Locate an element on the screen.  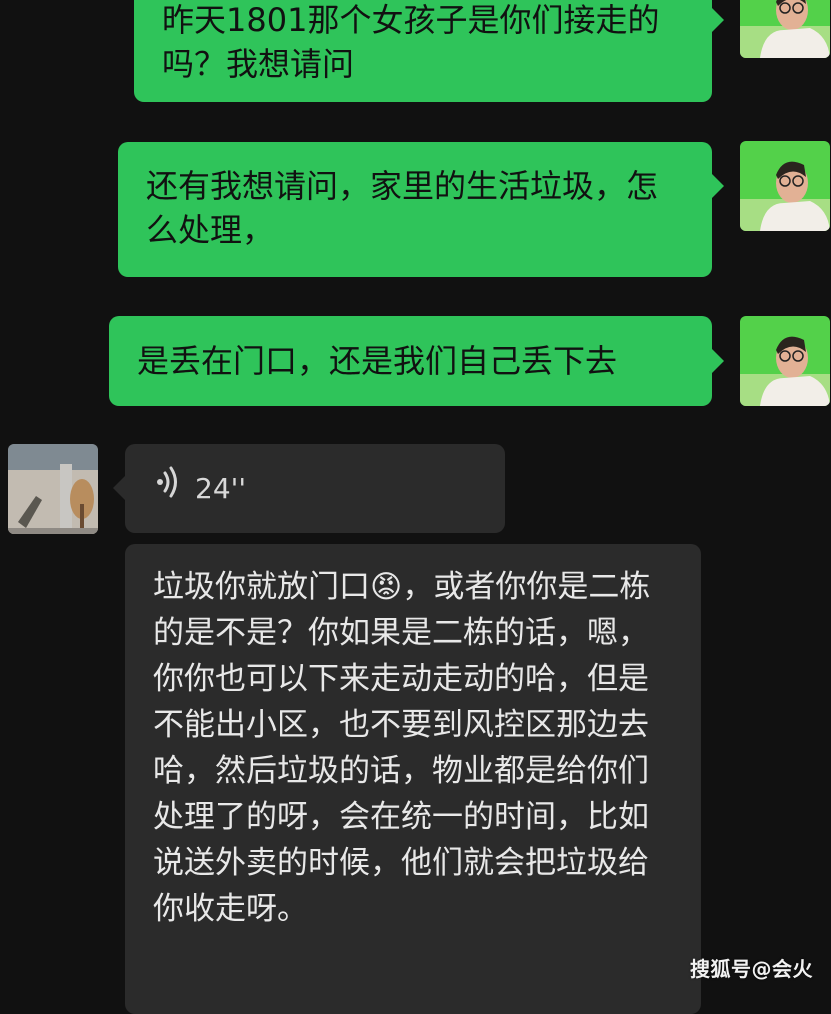
voice-message-content: 24'' is located at coordinates (315, 488).